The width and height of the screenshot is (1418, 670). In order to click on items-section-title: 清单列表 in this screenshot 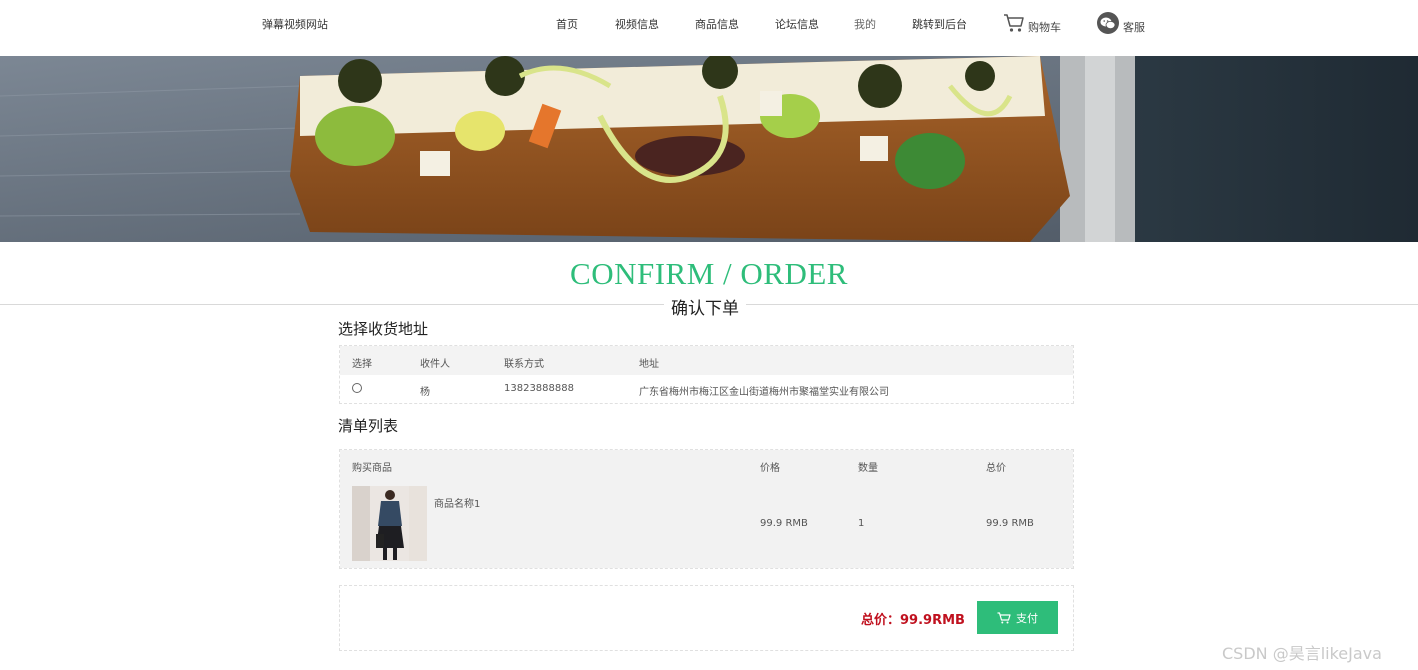, I will do `click(368, 426)`.